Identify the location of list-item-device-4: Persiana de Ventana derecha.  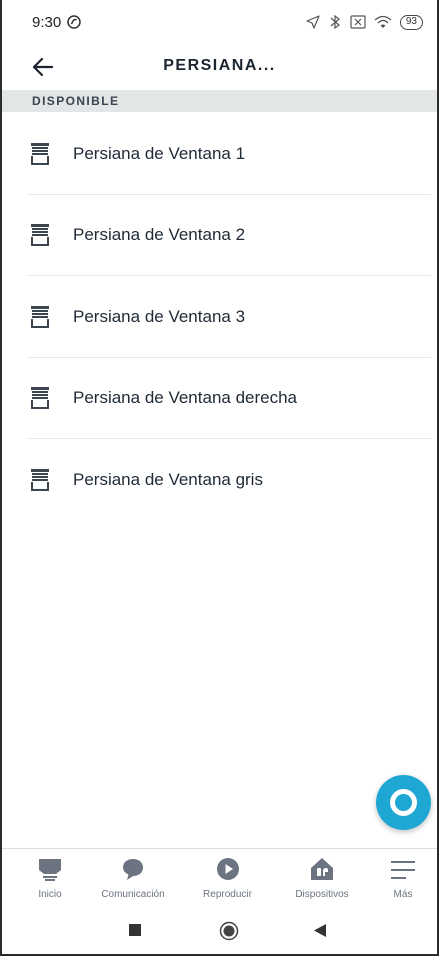
(219, 398).